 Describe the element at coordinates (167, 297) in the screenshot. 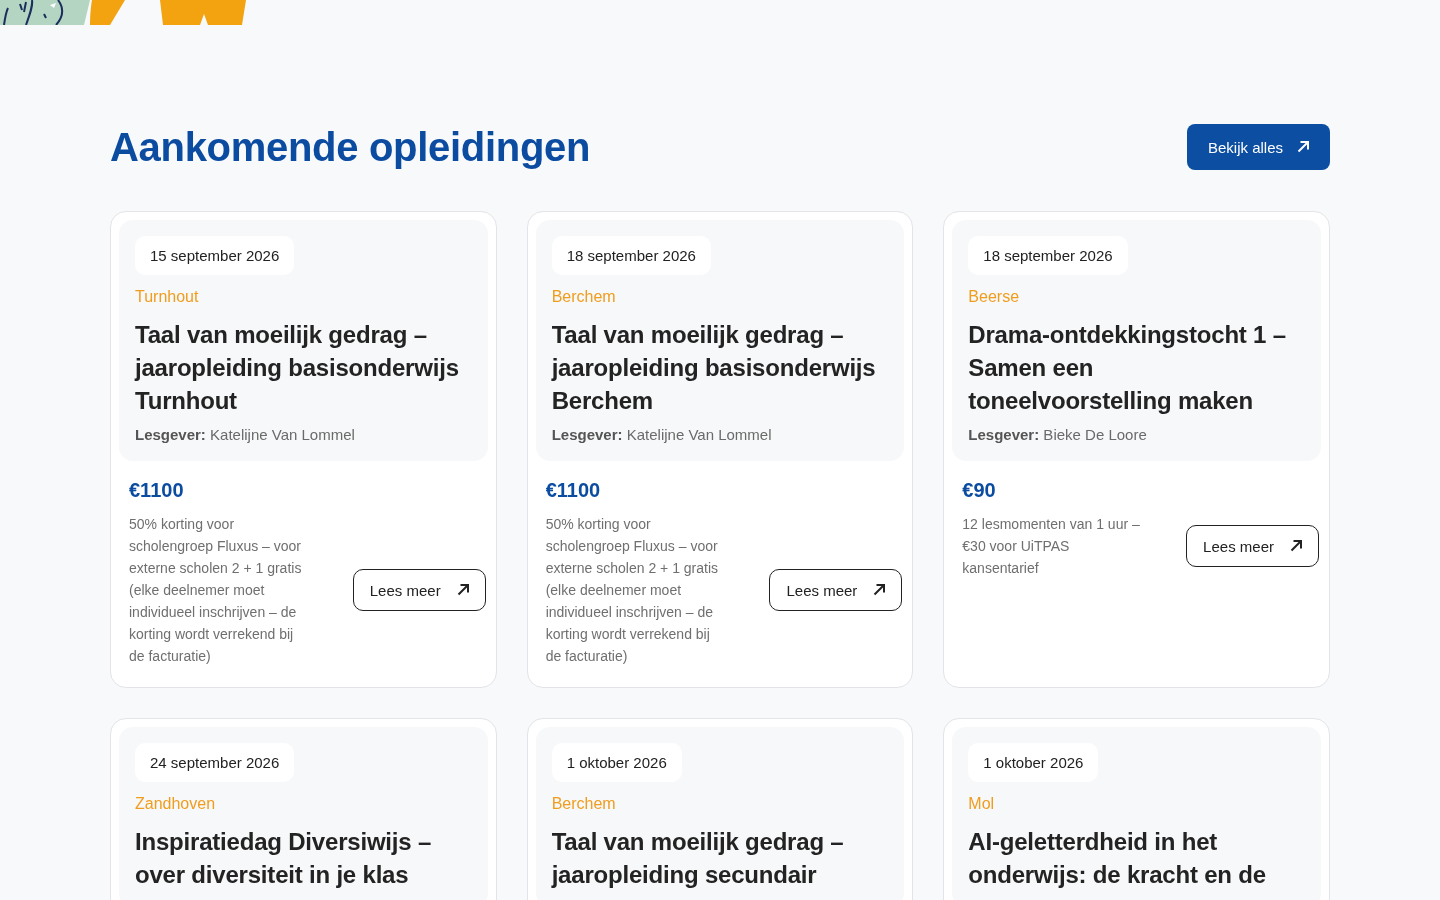

I see `location-label: Turnhout` at that location.